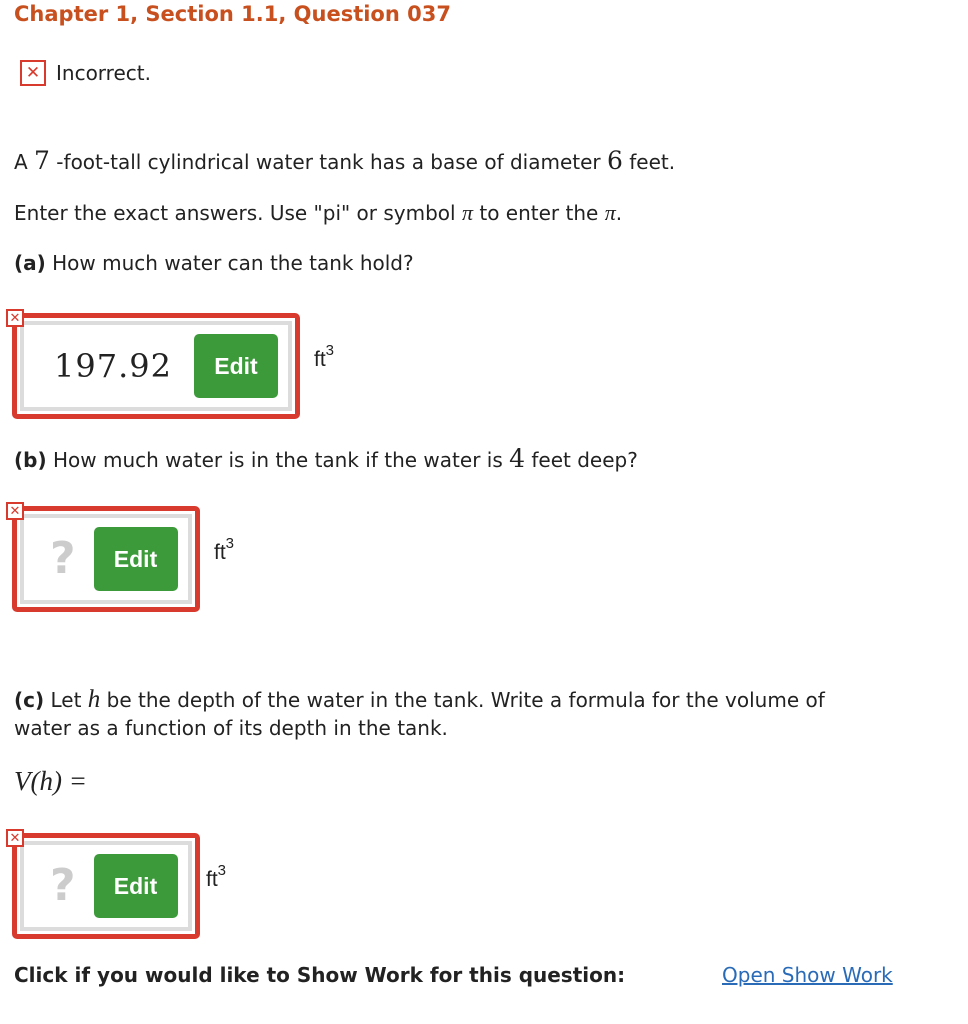 The width and height of the screenshot is (968, 1024). I want to click on problem-text: feet., so click(649, 162).